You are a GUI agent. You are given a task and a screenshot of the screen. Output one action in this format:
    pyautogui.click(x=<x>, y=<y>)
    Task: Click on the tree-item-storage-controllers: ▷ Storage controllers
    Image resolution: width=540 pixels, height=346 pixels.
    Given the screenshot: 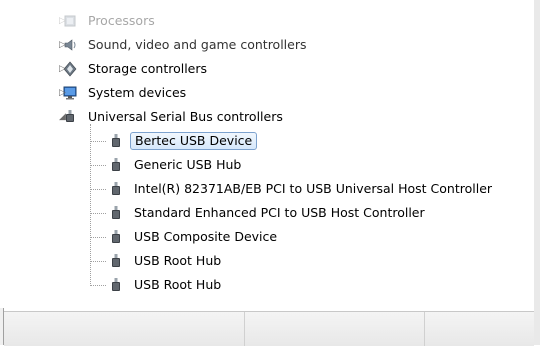 What is the action you would take?
    pyautogui.click(x=135, y=69)
    